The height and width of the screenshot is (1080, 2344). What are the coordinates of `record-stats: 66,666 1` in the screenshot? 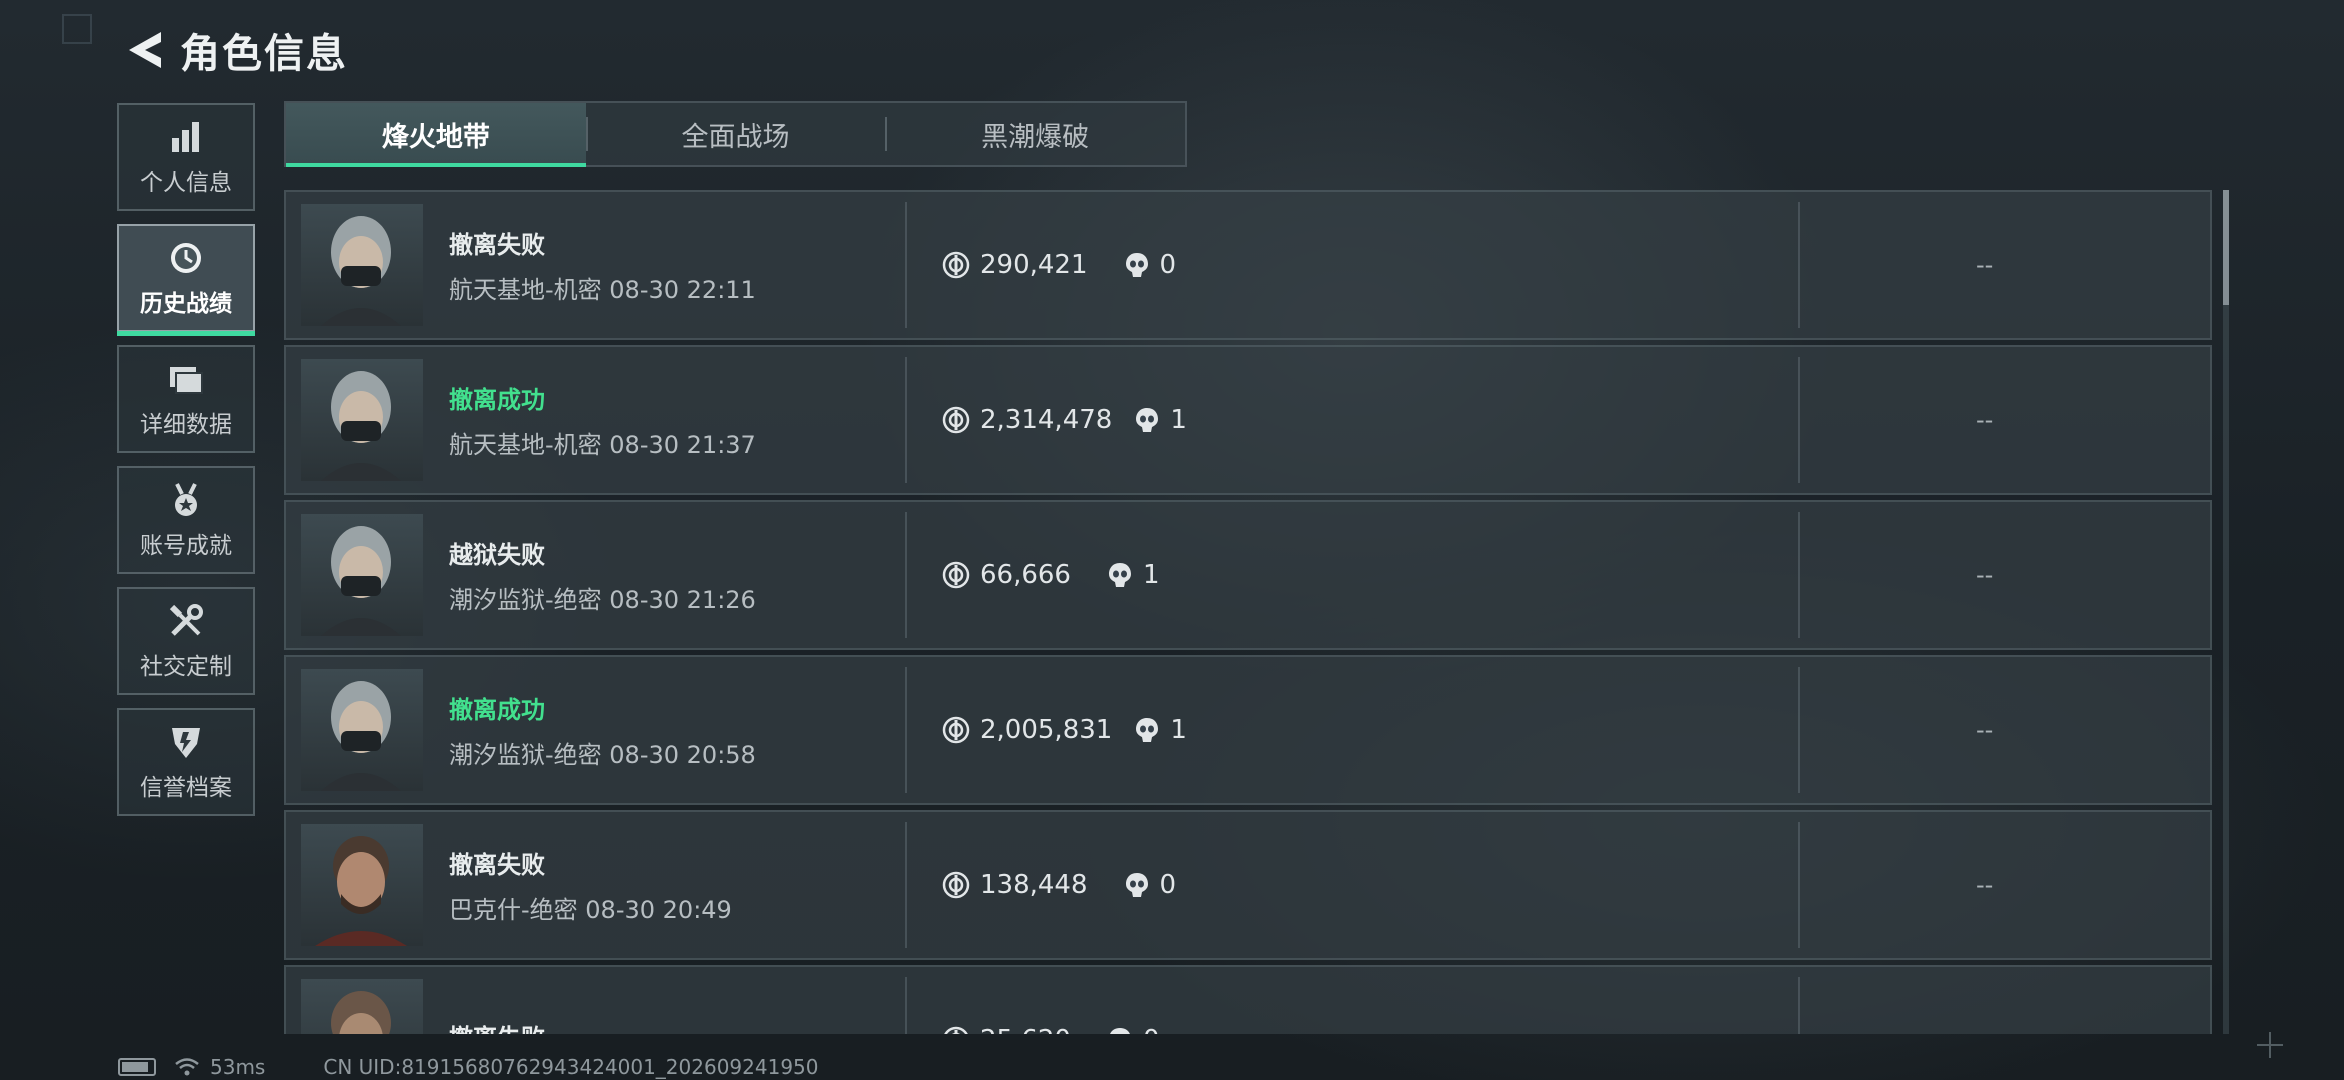 It's located at (1051, 575).